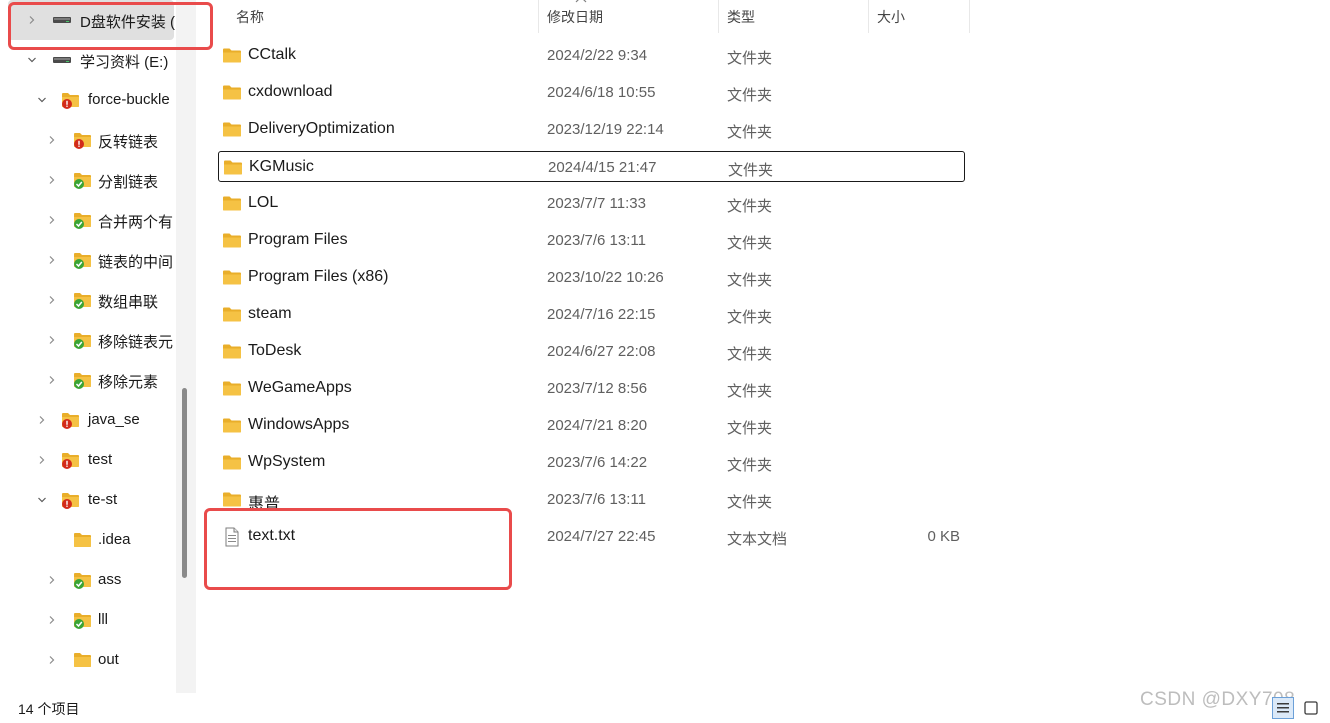 This screenshot has width=1330, height=723. Describe the element at coordinates (597, 462) in the screenshot. I see `file-date: 2023/7/6 14:22` at that location.